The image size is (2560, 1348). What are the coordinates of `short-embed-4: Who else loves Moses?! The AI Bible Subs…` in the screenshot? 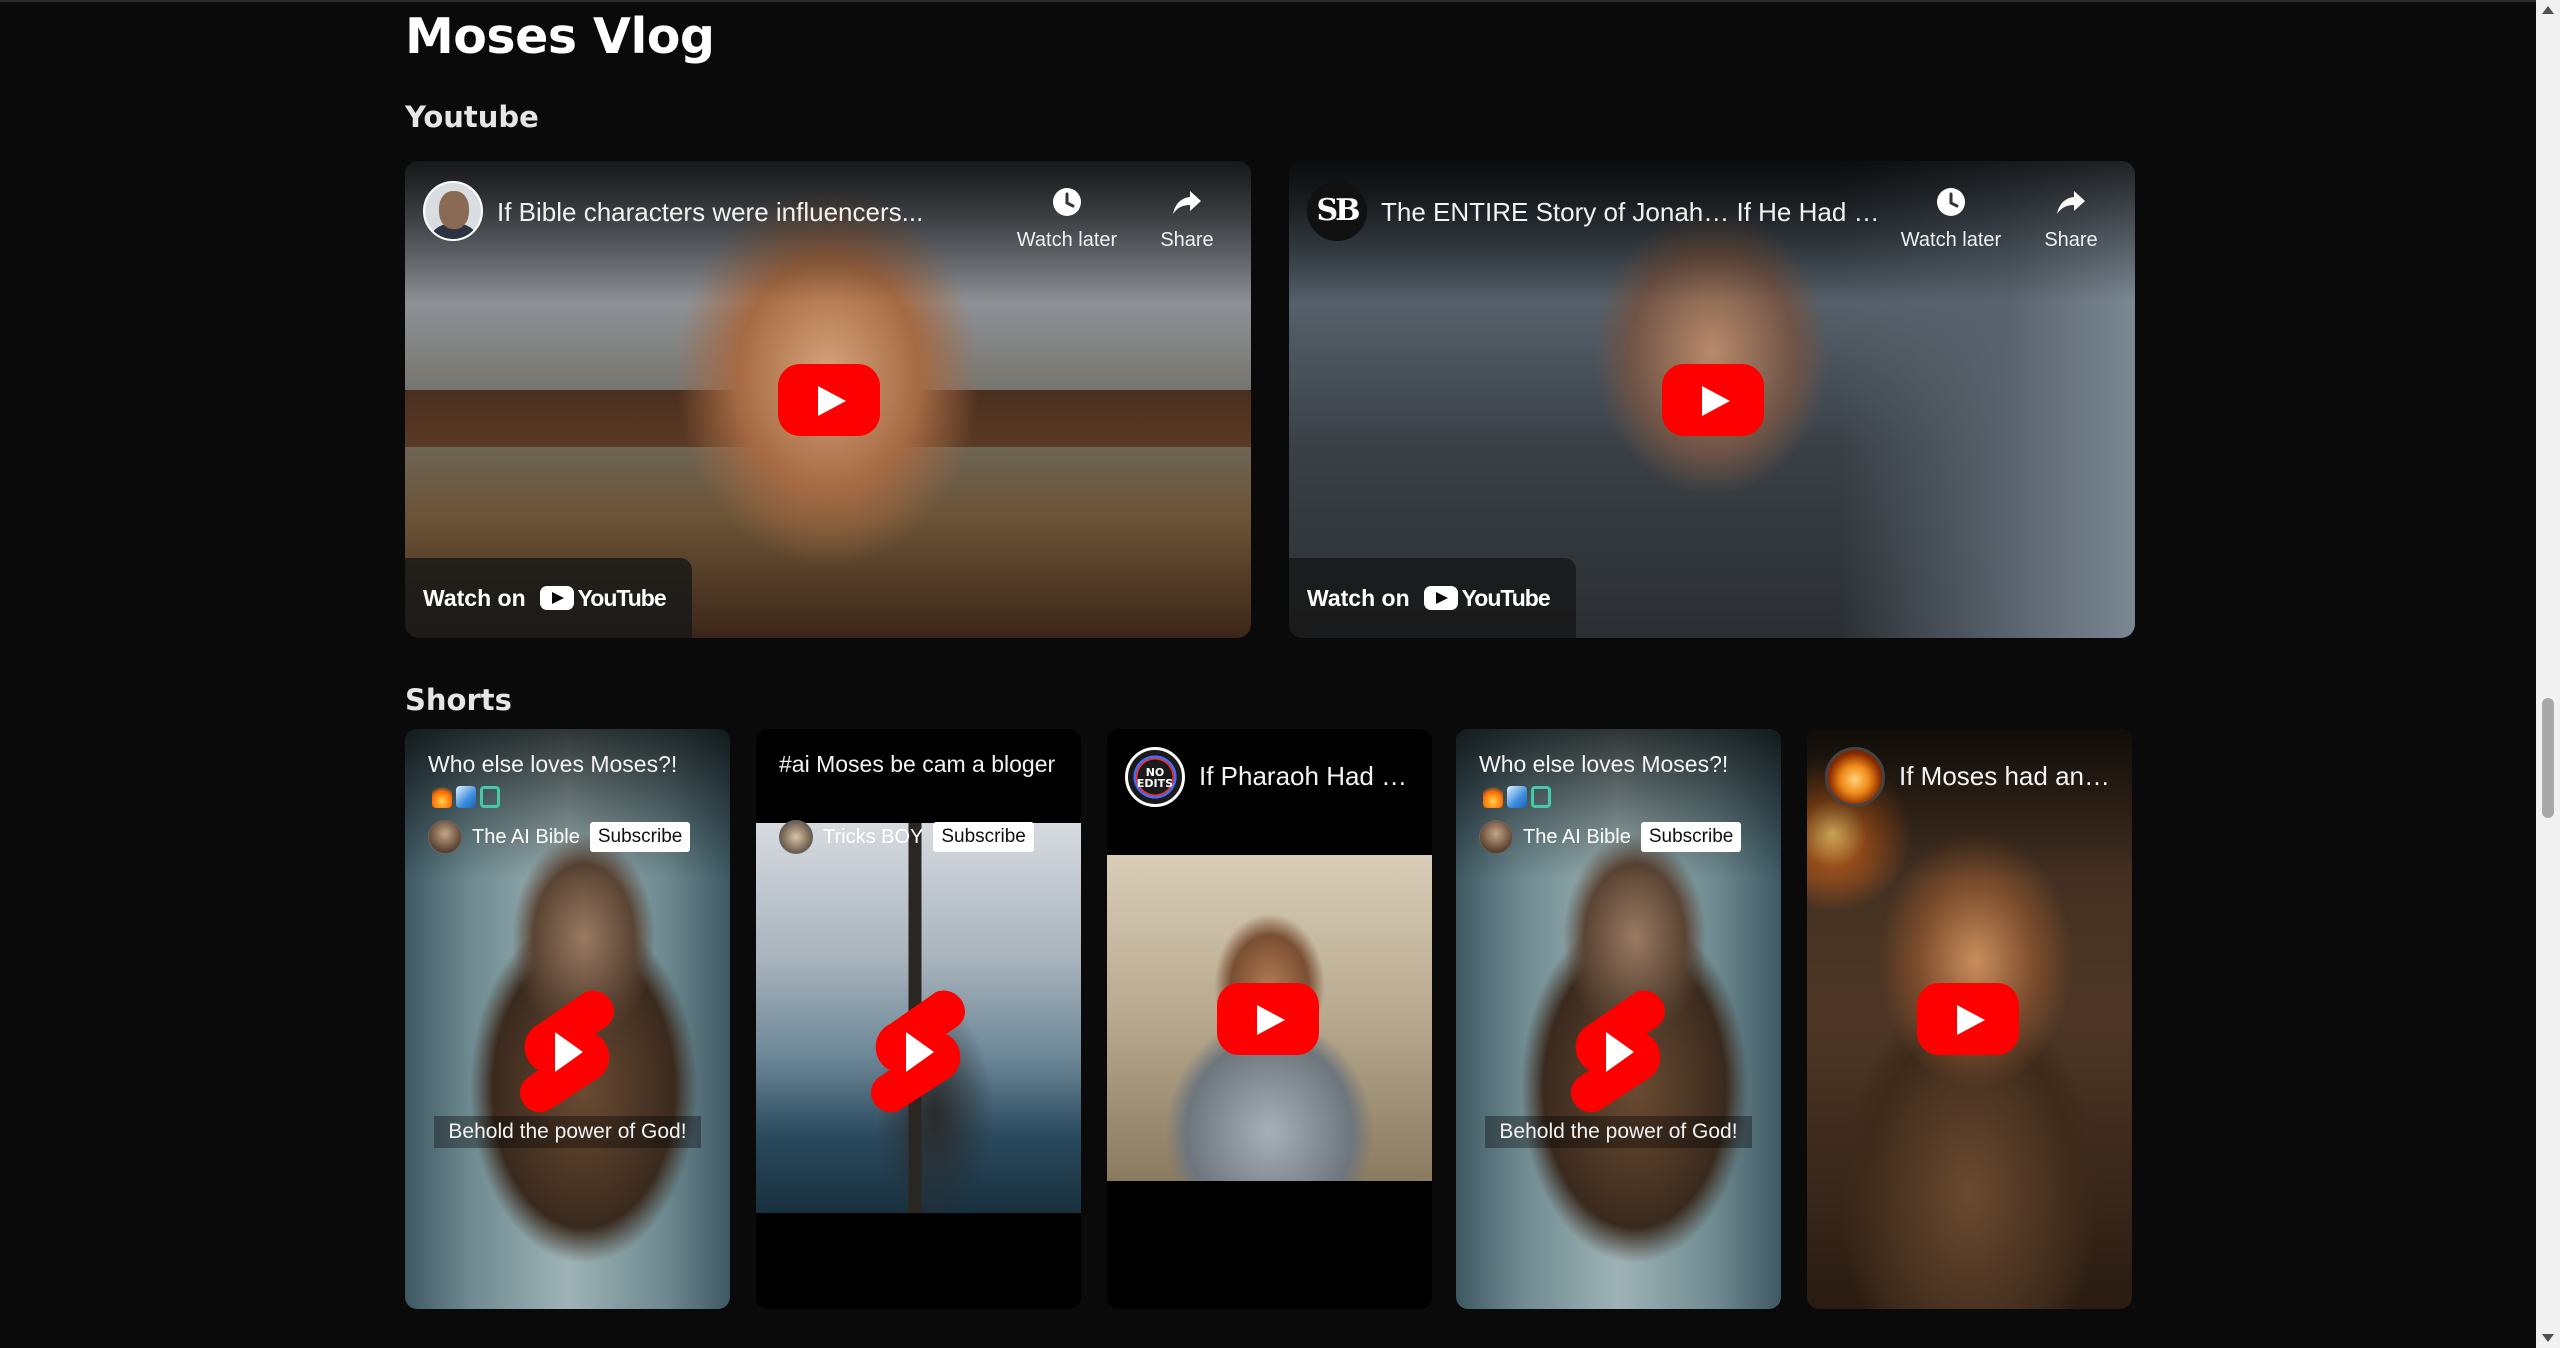 It's located at (1618, 1019).